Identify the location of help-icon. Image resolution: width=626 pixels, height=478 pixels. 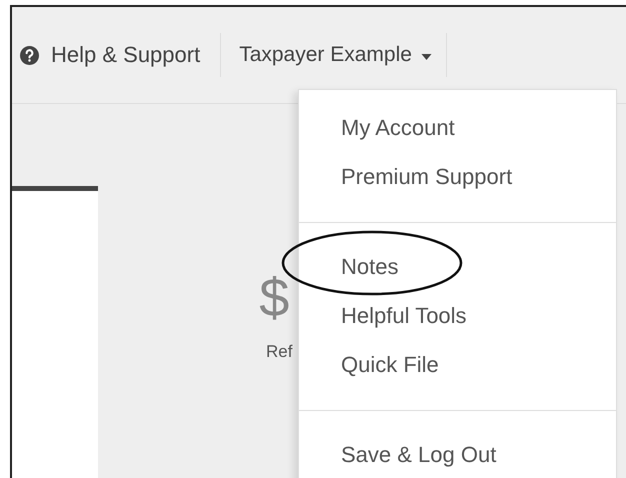
(29, 55).